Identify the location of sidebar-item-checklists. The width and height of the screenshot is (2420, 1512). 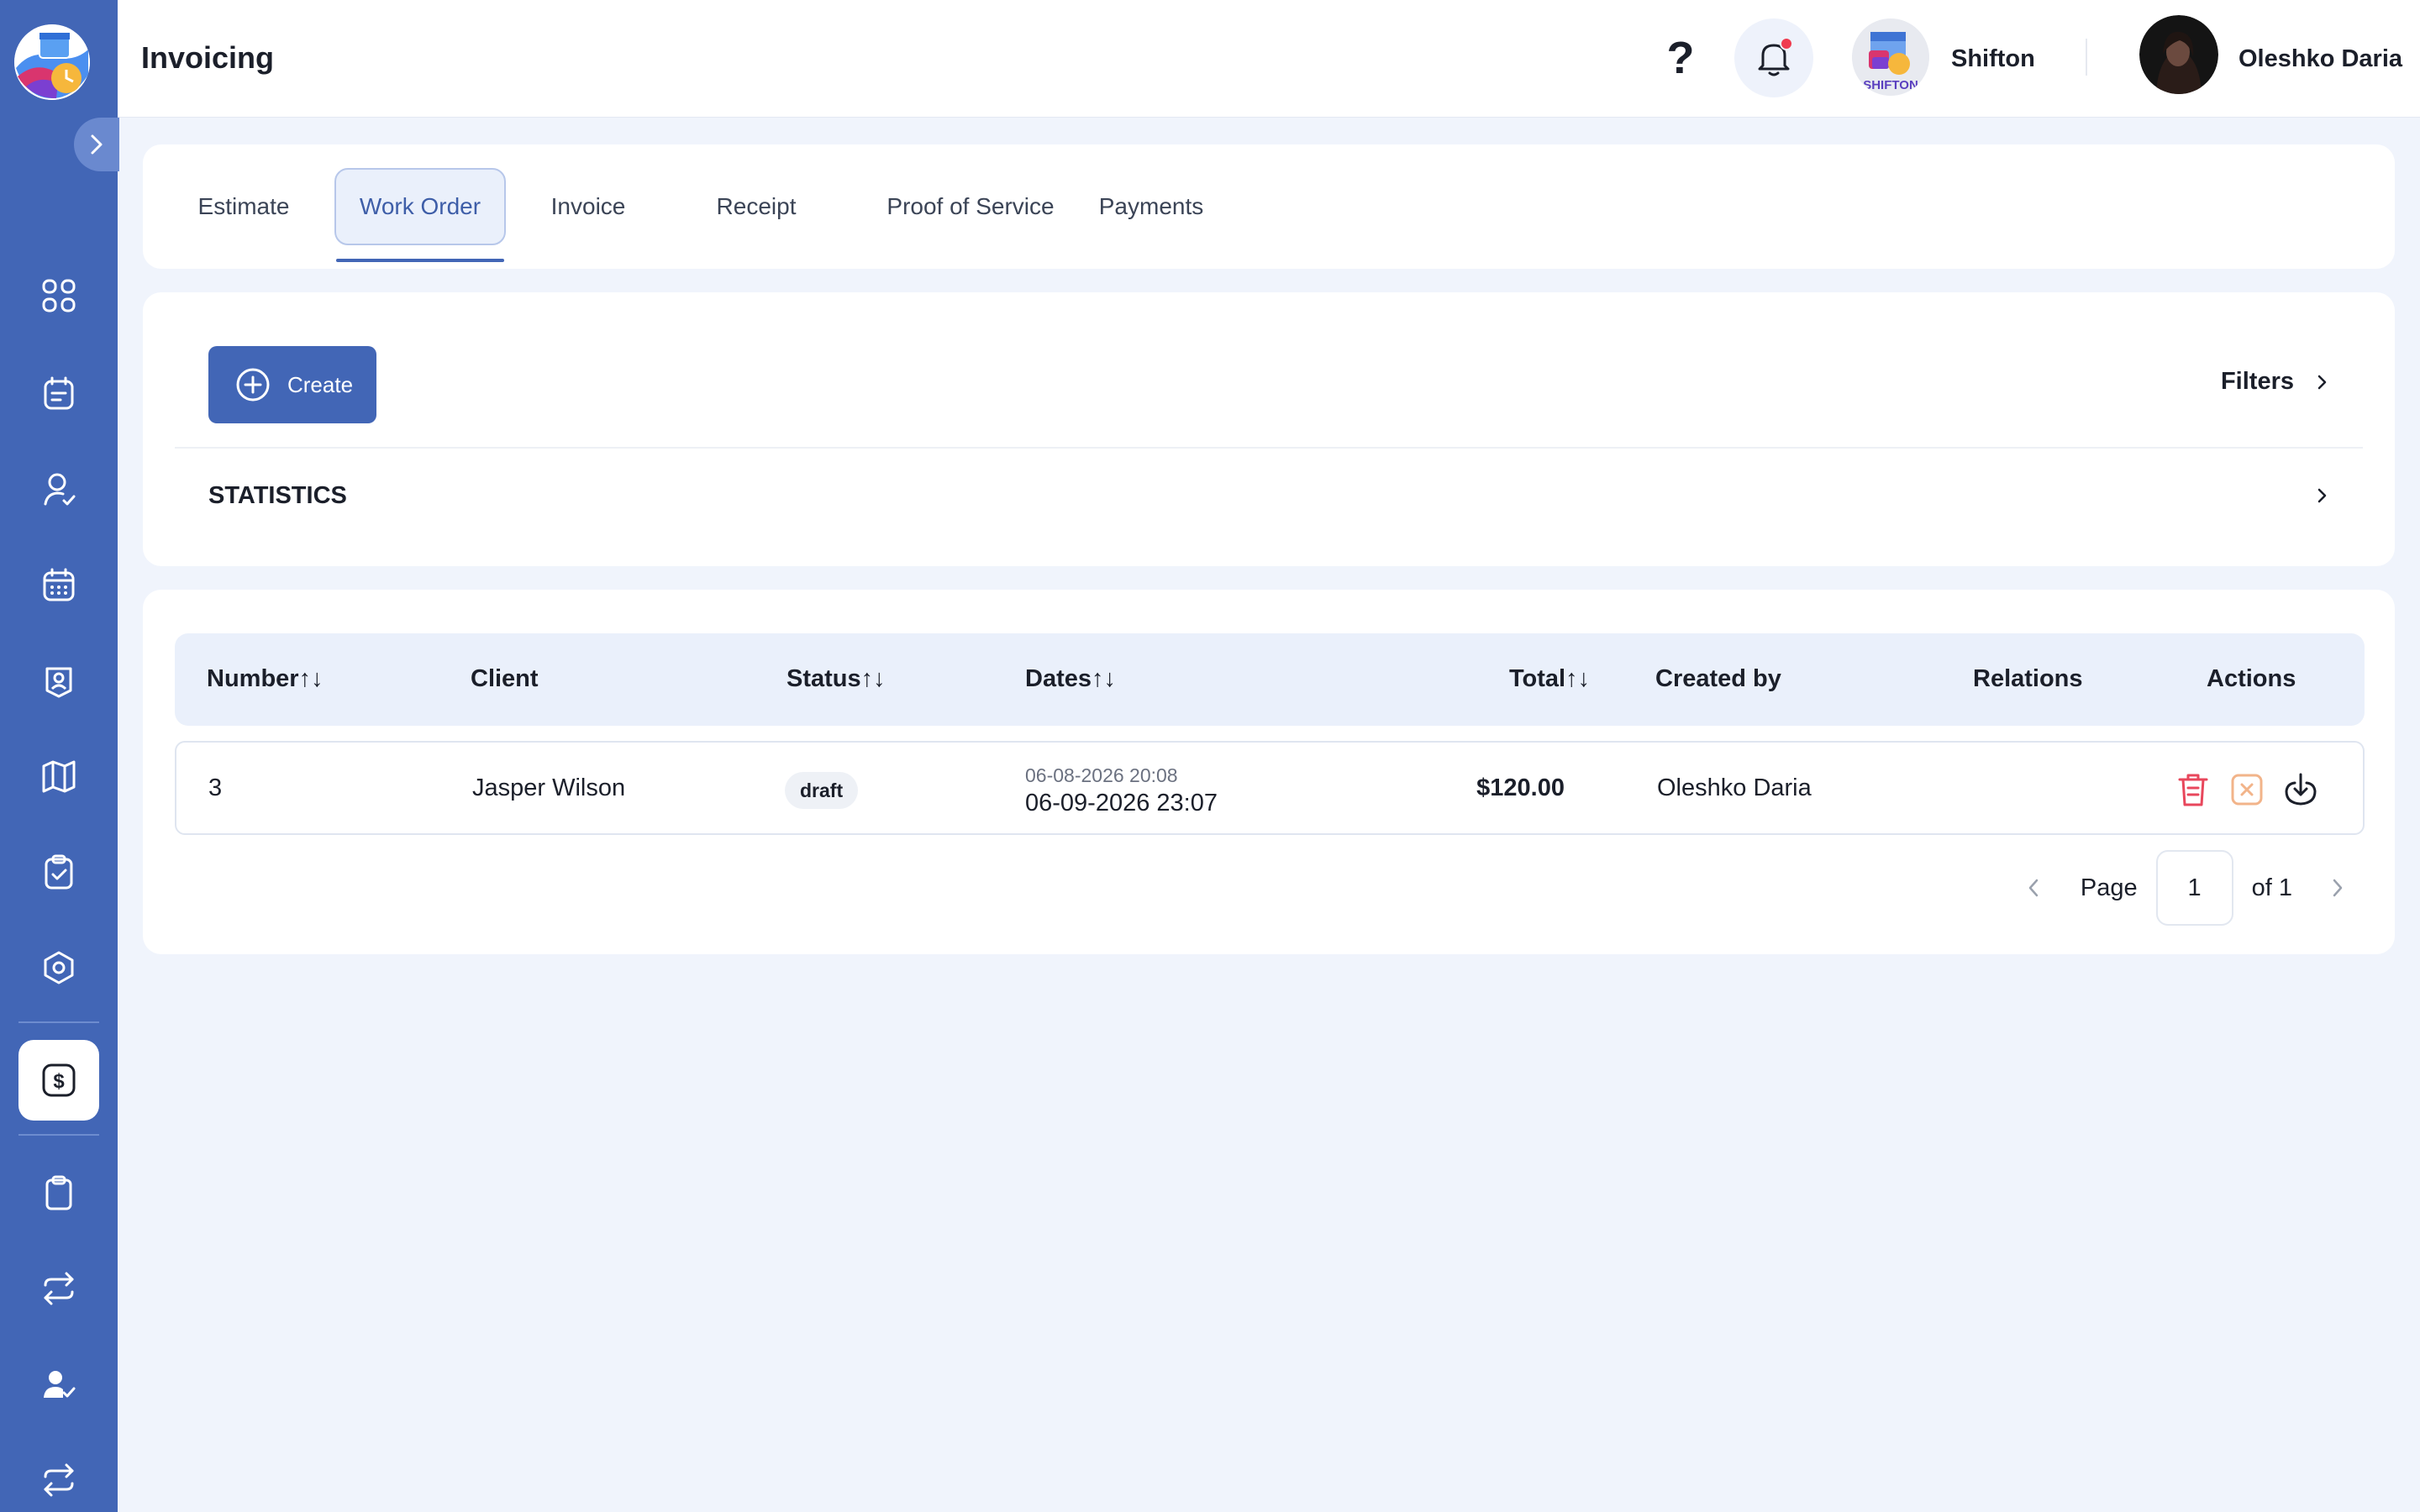
(59, 872).